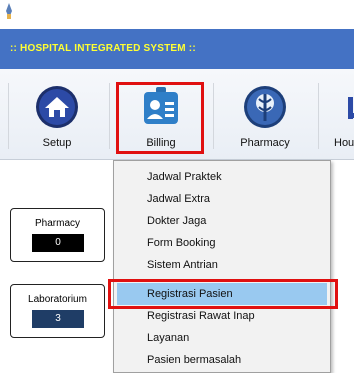 This screenshot has height=373, width=354. I want to click on menu-item-jadwal-praktek: Jadwal Praktek, so click(222, 177).